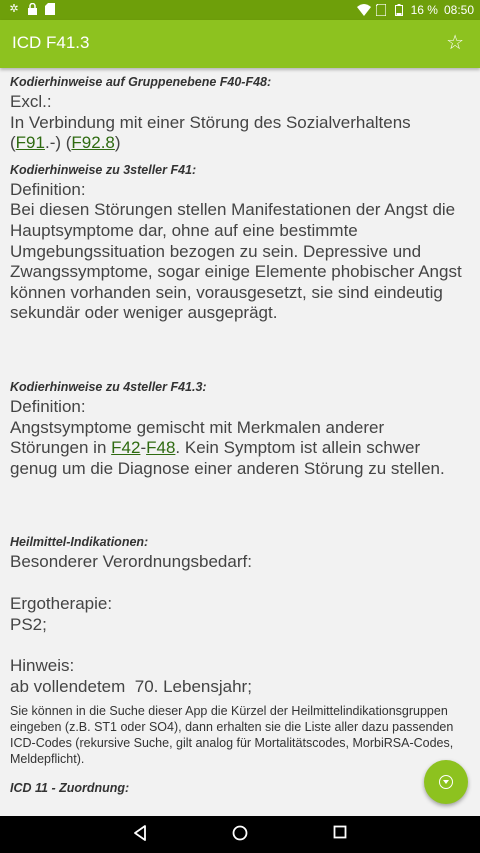 Image resolution: width=480 pixels, height=853 pixels. Describe the element at coordinates (92, 142) in the screenshot. I see `code-link-f92-8: F92.8` at that location.